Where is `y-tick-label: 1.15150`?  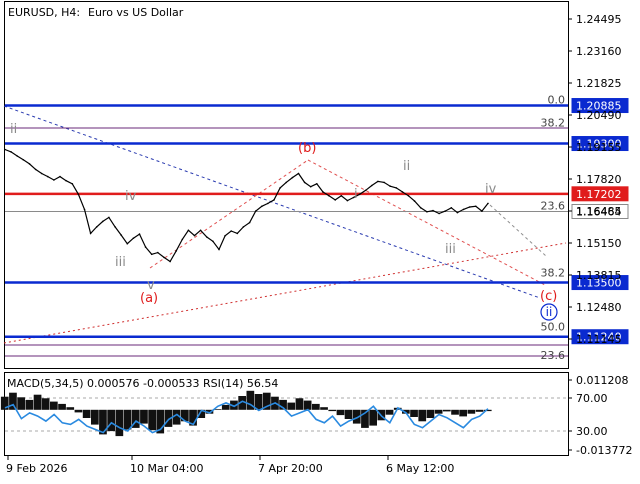
y-tick-label: 1.15150 is located at coordinates (599, 243).